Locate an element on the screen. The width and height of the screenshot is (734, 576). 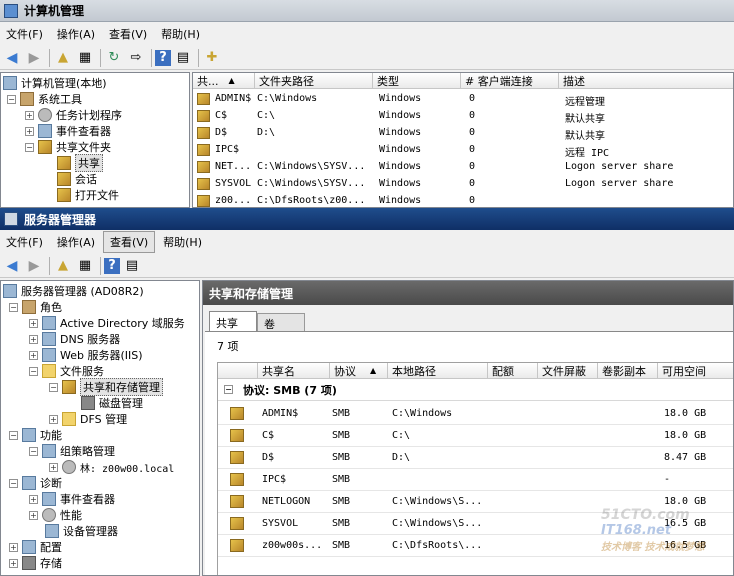
sm-menu-view: 查看(V) is located at coordinates (129, 242).